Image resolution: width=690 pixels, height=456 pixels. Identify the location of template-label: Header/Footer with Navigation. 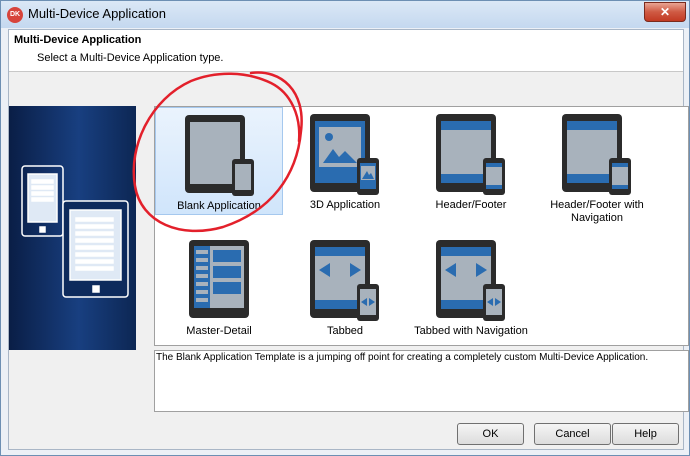
(597, 211).